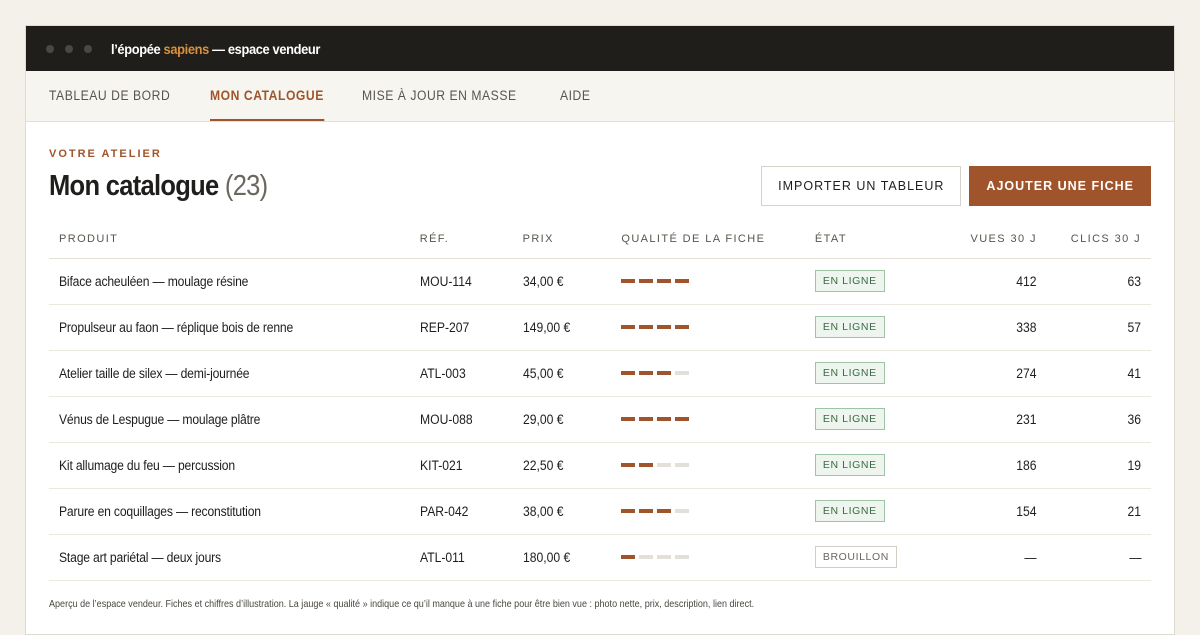 Image resolution: width=1200 pixels, height=635 pixels. I want to click on tab-mise-a-jour-en-masse: MISE À JOUR EN MASSE, so click(439, 96).